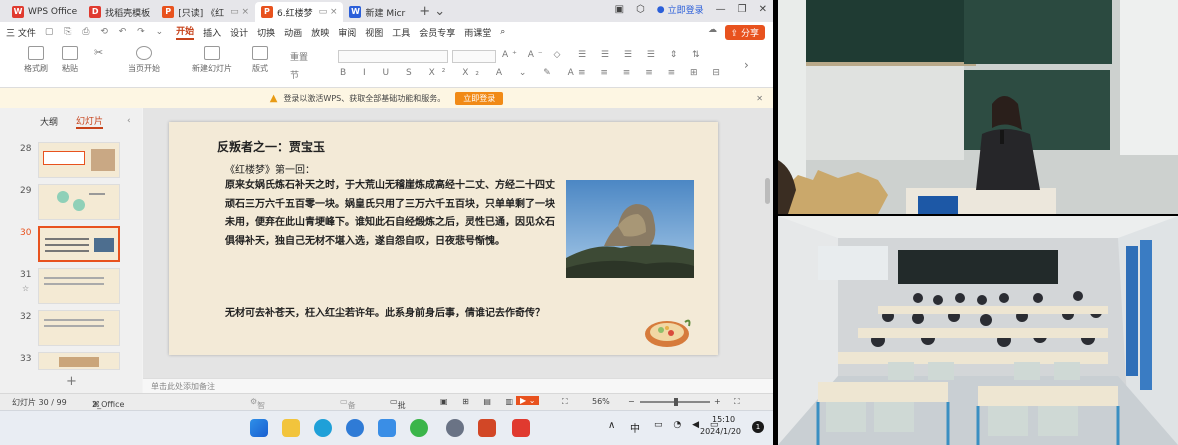  I want to click on notes-area: 单击此处添加备注, so click(458, 385).